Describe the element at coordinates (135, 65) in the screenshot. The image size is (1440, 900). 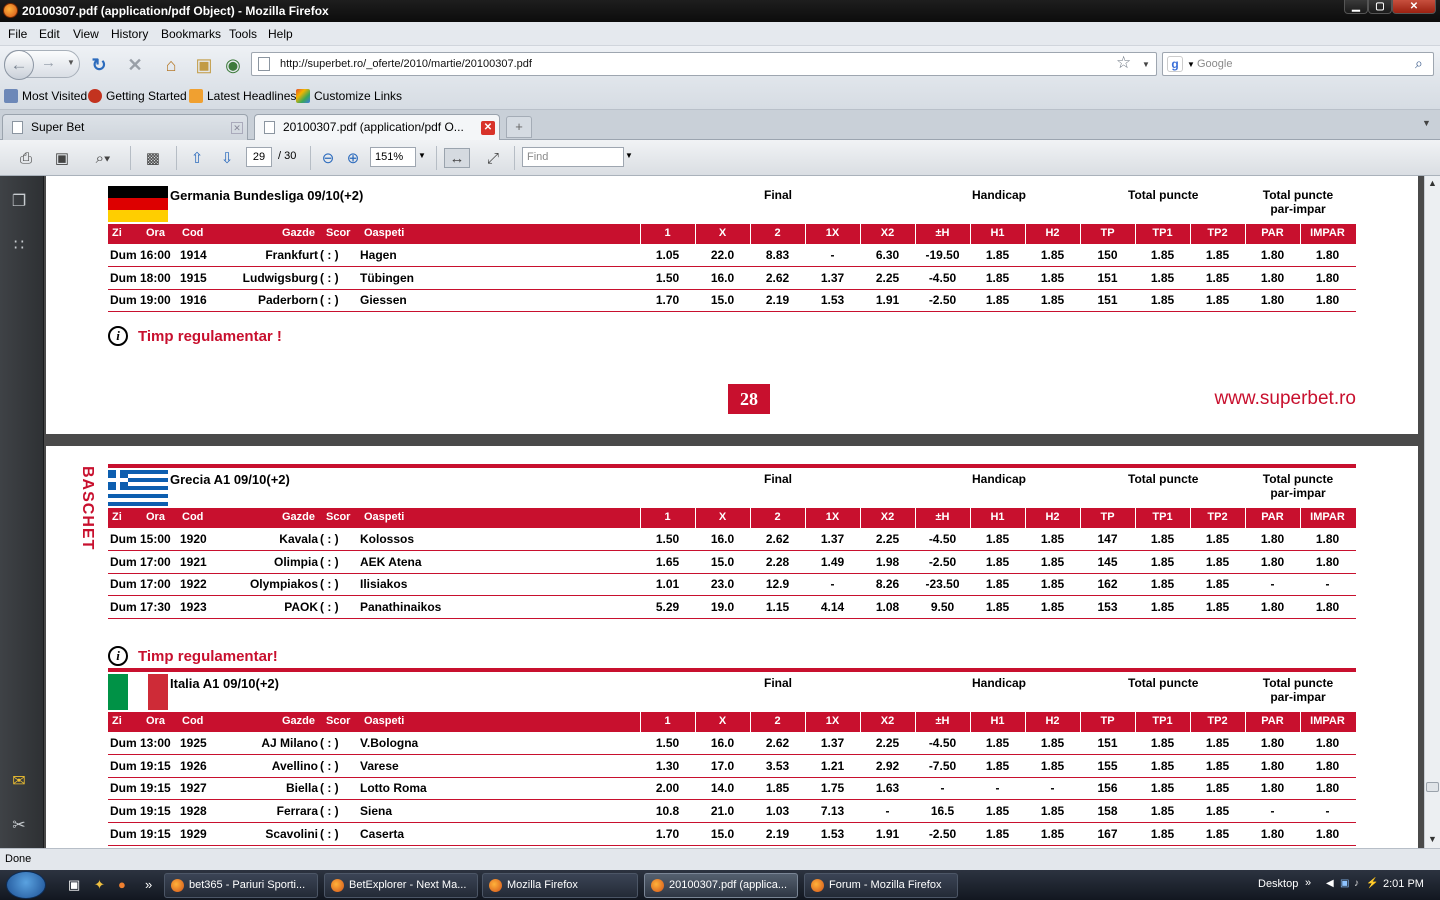
I see `stop-button: ✕` at that location.